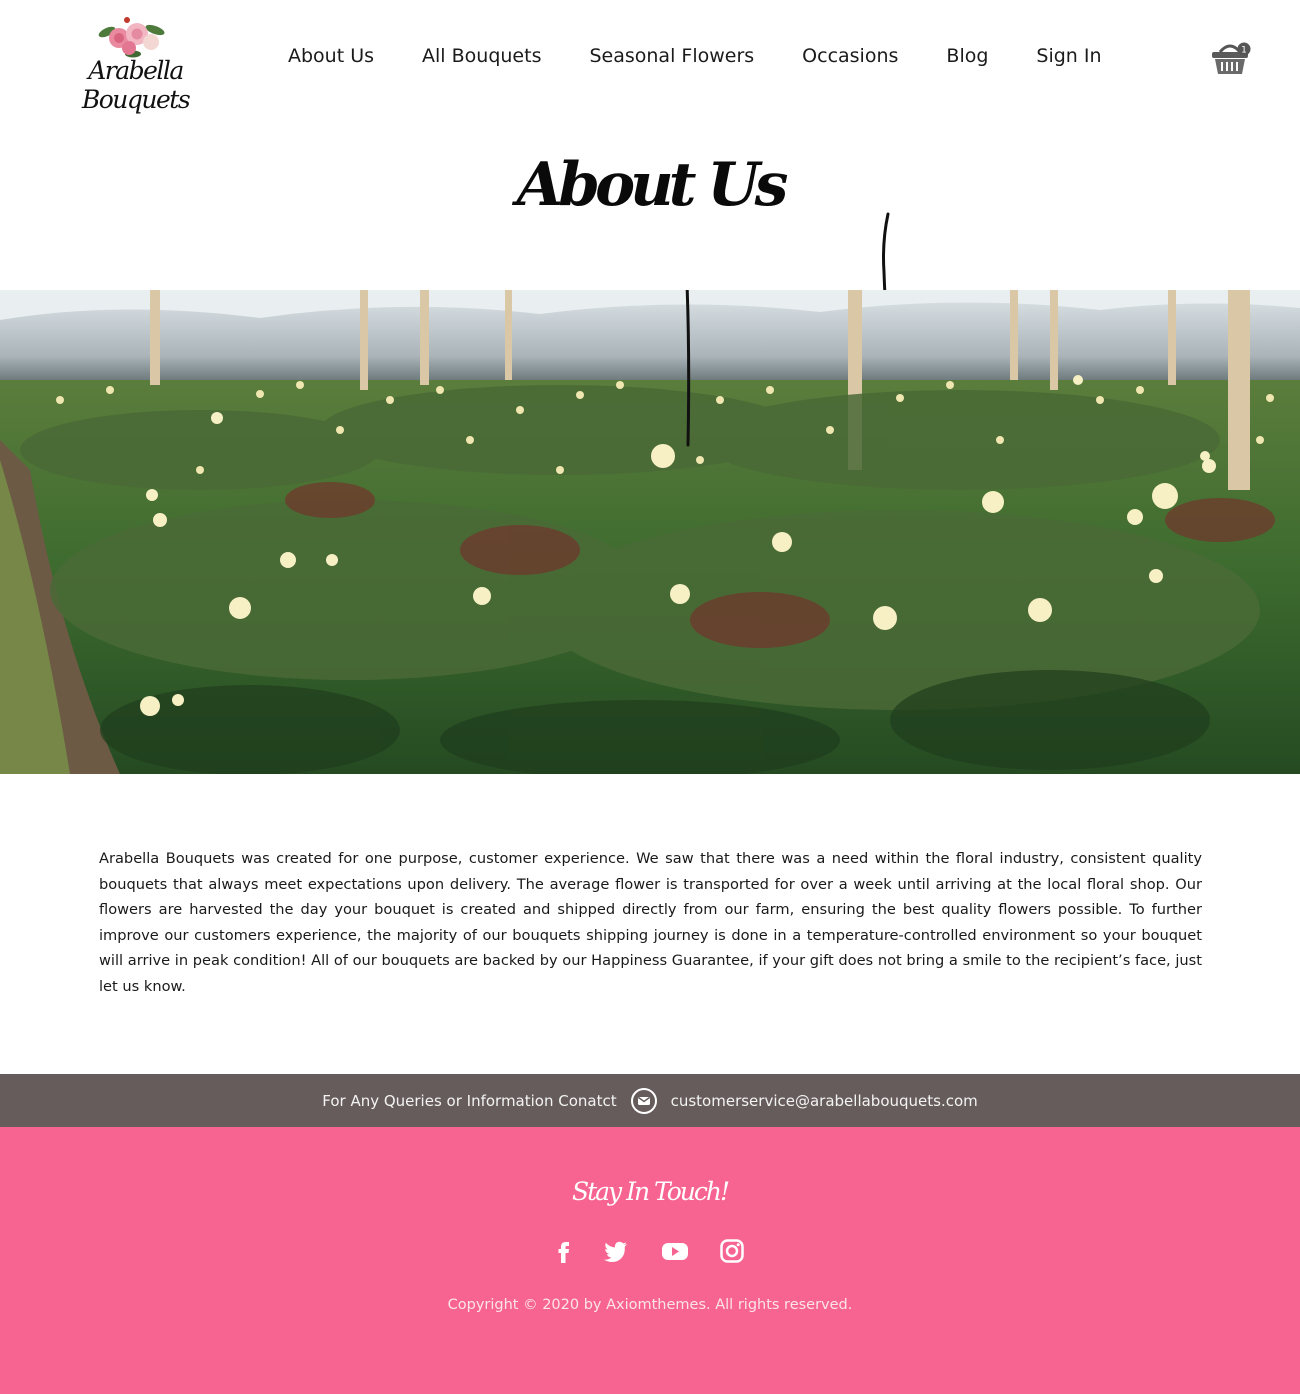 The image size is (1300, 1394). What do you see at coordinates (732, 1251) in the screenshot?
I see `instagram-icon` at bounding box center [732, 1251].